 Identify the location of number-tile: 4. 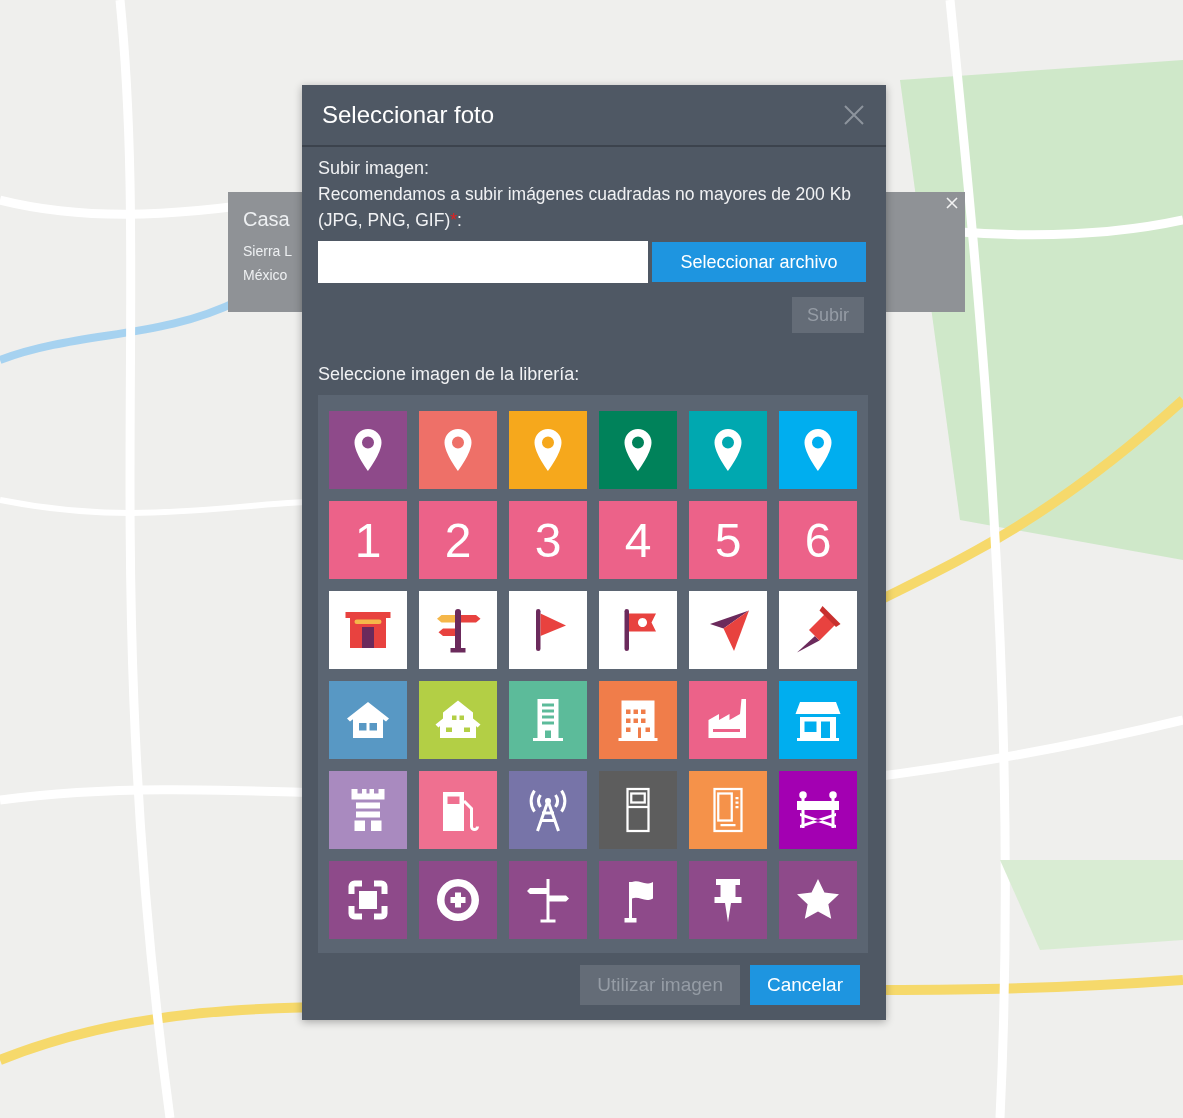
(638, 540).